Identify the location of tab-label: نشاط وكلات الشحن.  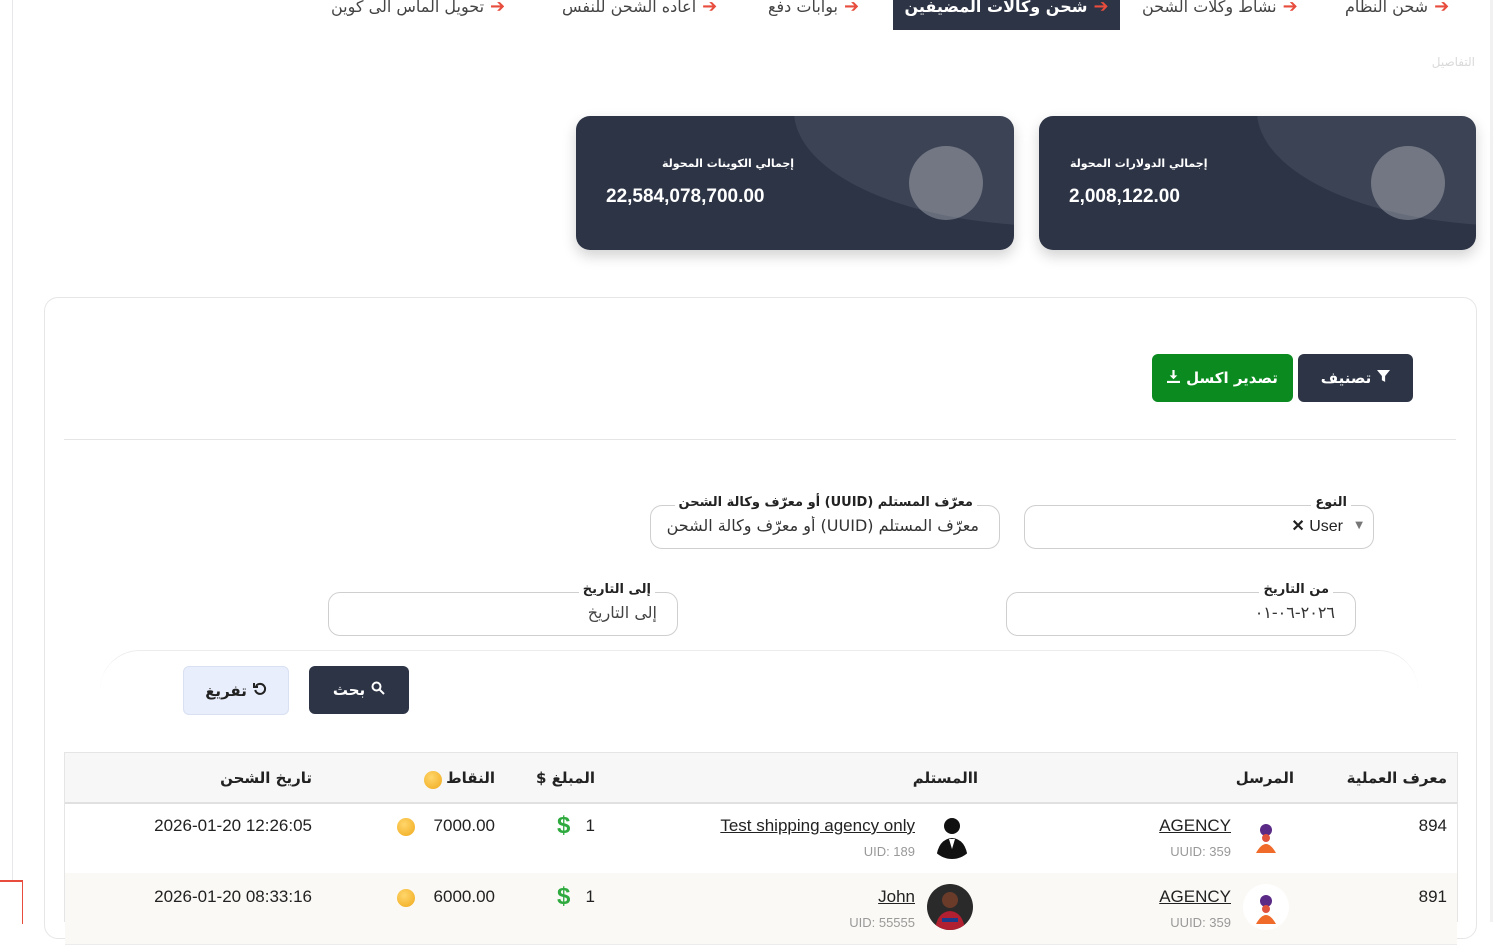
(1209, 8).